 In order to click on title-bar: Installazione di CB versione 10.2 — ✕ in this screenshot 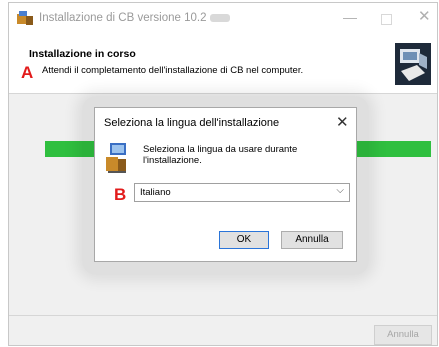, I will do `click(223, 18)`.